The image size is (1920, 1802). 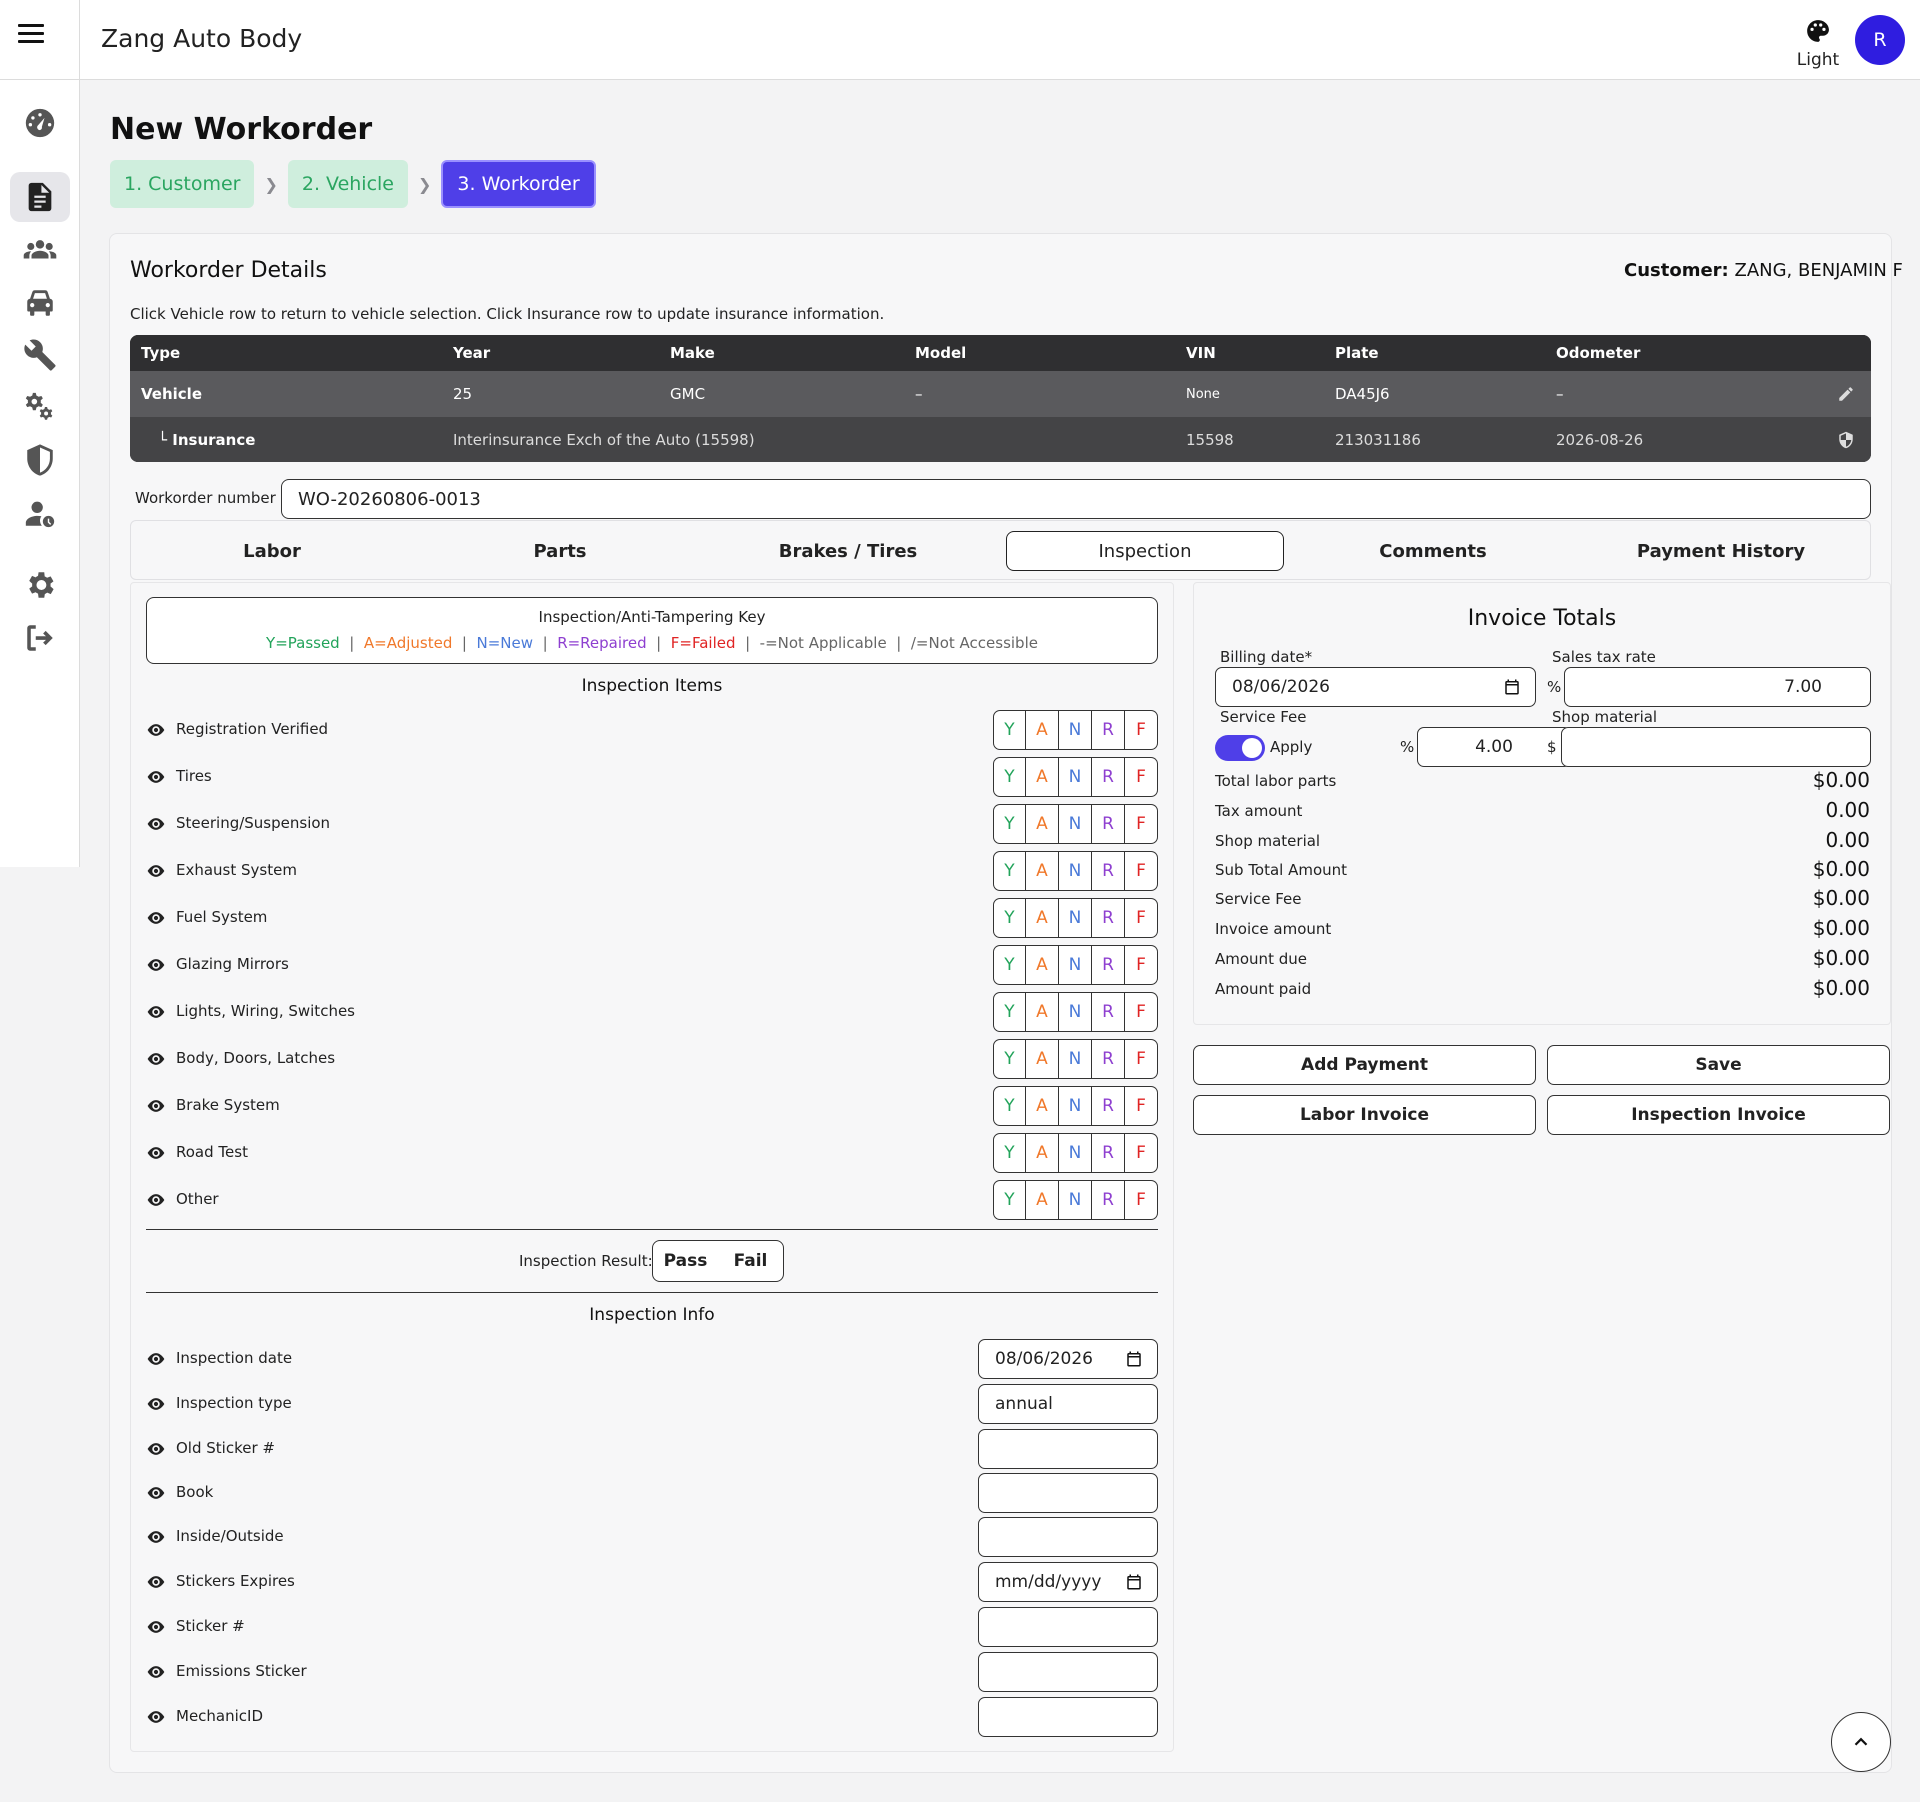 What do you see at coordinates (1364, 1065) in the screenshot?
I see `add-payment-button: Add Payment` at bounding box center [1364, 1065].